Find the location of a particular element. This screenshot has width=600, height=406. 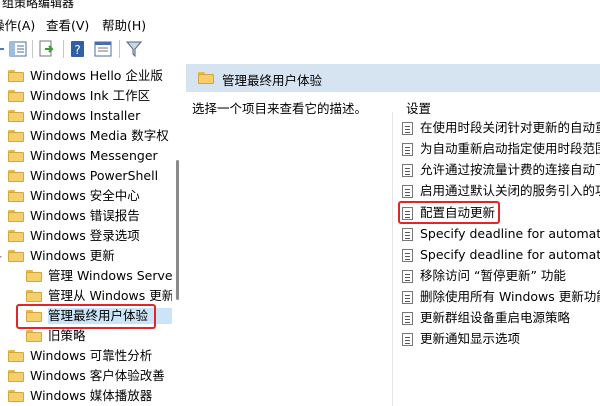

title-bar: 组策略编辑器 is located at coordinates (300, 5).